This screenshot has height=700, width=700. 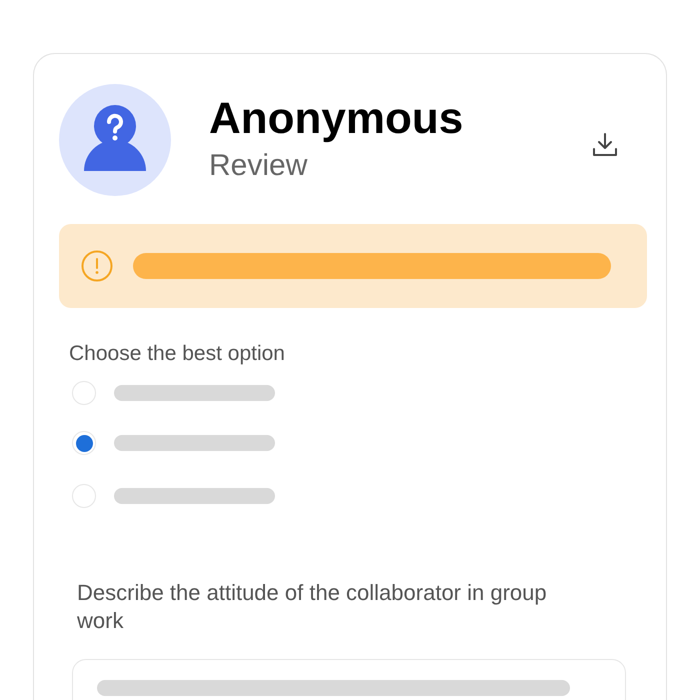 I want to click on question-label: Choose the best option, so click(x=177, y=354).